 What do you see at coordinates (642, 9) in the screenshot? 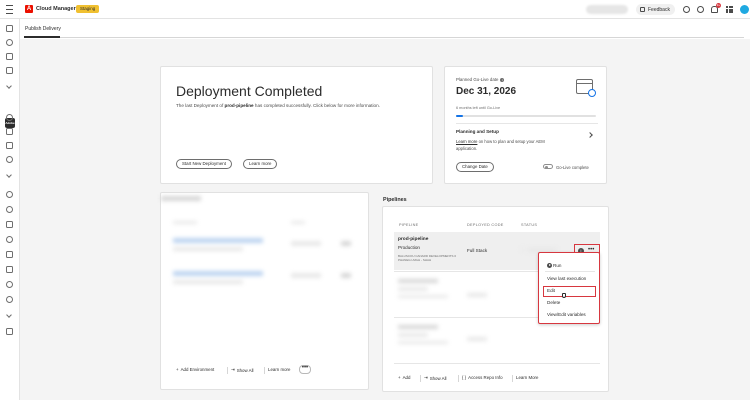
I see `feedback-icon` at bounding box center [642, 9].